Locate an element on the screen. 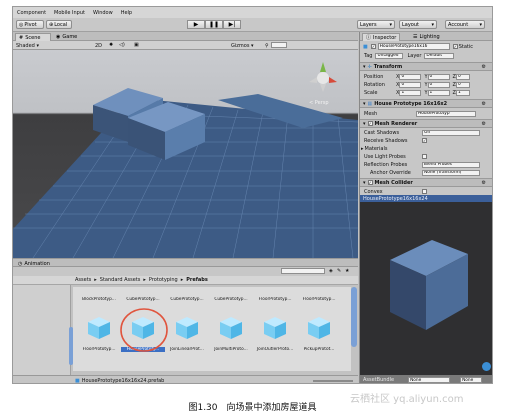 This screenshot has height=416, width=505. assetbundle-value: None is located at coordinates (416, 380).